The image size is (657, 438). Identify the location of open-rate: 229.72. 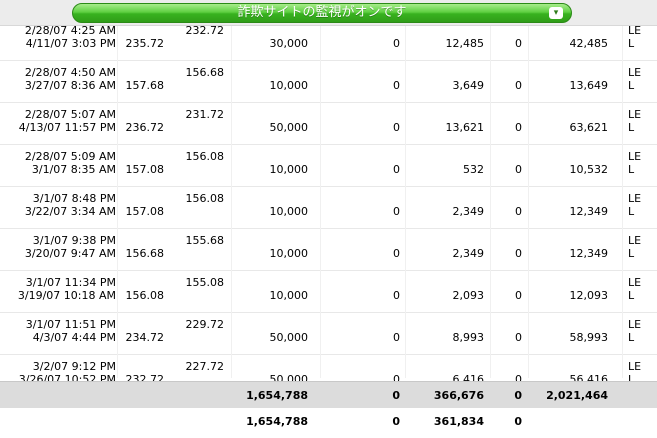
(205, 324).